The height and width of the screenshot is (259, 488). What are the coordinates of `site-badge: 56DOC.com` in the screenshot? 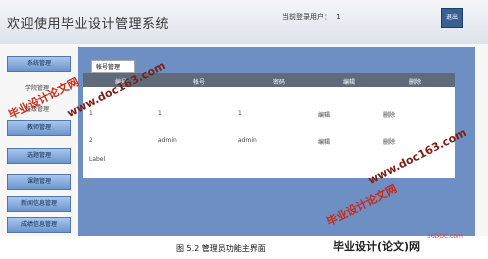 It's located at (445, 236).